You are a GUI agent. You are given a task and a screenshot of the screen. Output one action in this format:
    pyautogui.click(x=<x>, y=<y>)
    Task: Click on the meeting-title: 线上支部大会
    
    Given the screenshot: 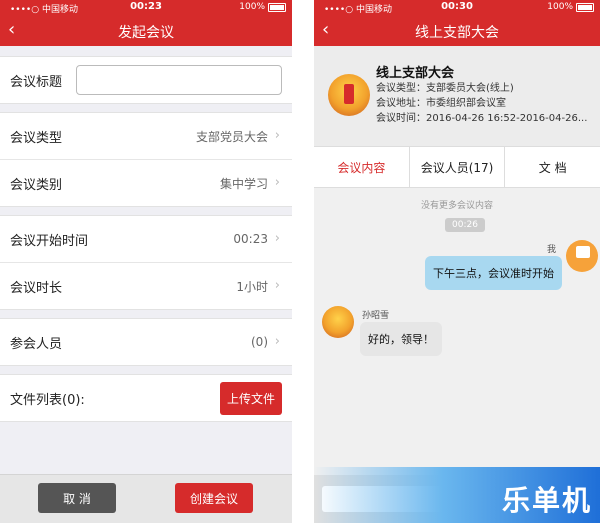 What is the action you would take?
    pyautogui.click(x=415, y=73)
    